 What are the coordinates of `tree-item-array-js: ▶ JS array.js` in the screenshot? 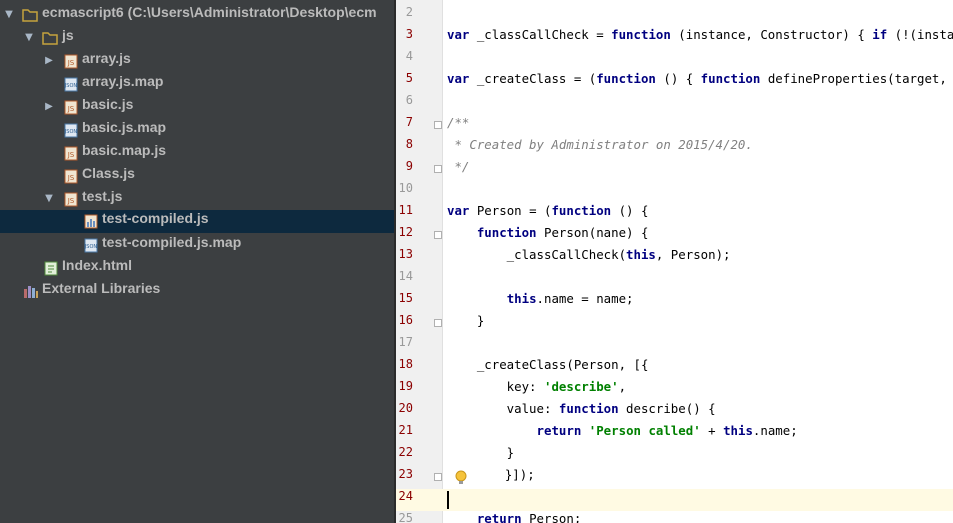 It's located at (197, 61).